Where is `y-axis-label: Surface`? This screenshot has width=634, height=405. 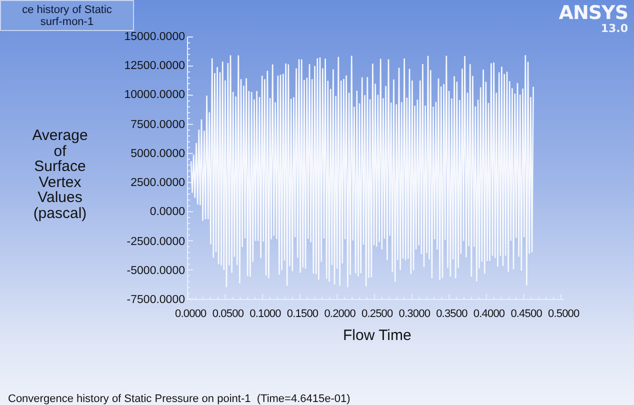
y-axis-label: Surface is located at coordinates (60, 166).